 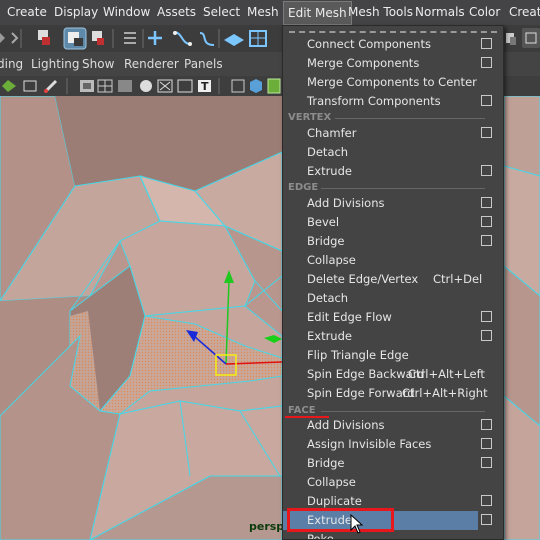 I want to click on menu-item-spin-edge-backward: Spin Edge Backward Ctrl+Alt+Left, so click(x=393, y=374).